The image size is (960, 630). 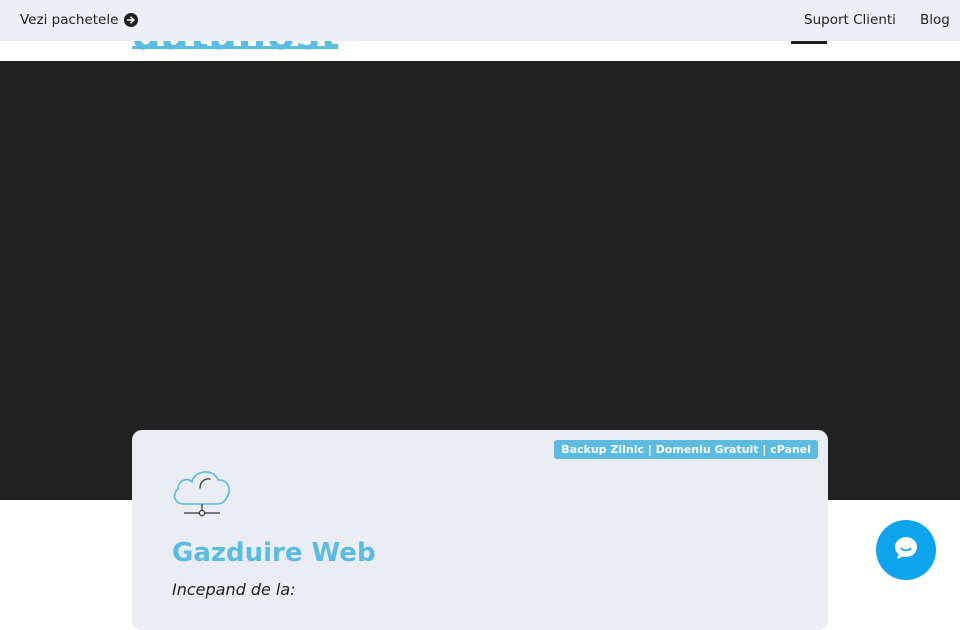 What do you see at coordinates (850, 20) in the screenshot?
I see `support-link: Suport Clienti` at bounding box center [850, 20].